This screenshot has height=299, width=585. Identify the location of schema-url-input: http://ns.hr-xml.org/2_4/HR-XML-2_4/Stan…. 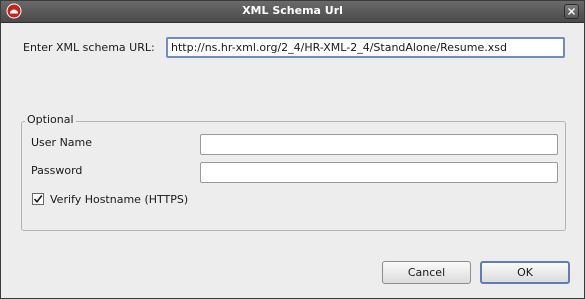
(365, 47).